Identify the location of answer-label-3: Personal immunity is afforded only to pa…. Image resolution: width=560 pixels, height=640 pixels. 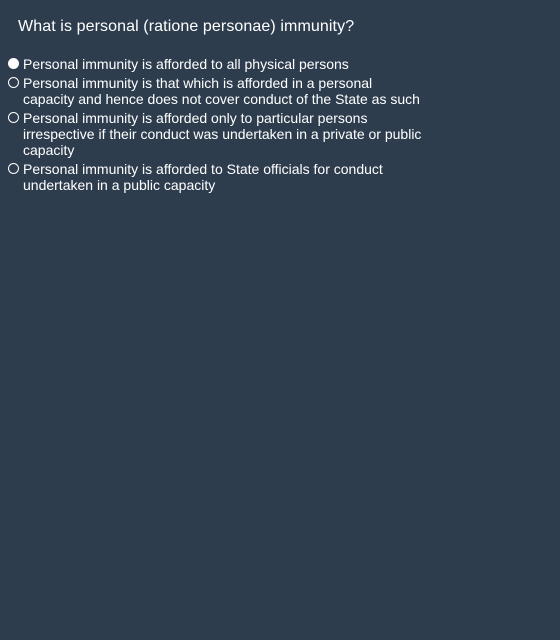
(222, 134).